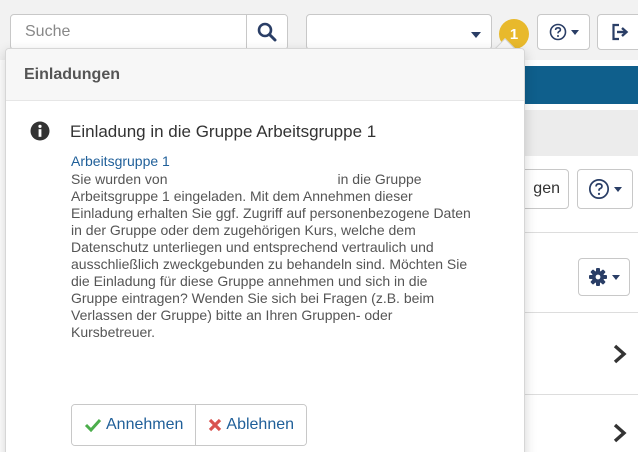 This screenshot has width=638, height=452. What do you see at coordinates (265, 75) in the screenshot?
I see `popover-title: Einladungen` at bounding box center [265, 75].